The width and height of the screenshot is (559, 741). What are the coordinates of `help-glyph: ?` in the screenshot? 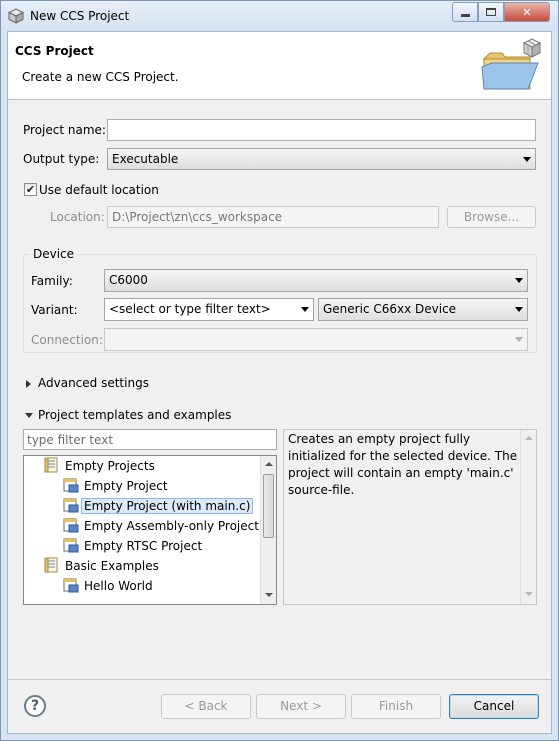 It's located at (35, 706).